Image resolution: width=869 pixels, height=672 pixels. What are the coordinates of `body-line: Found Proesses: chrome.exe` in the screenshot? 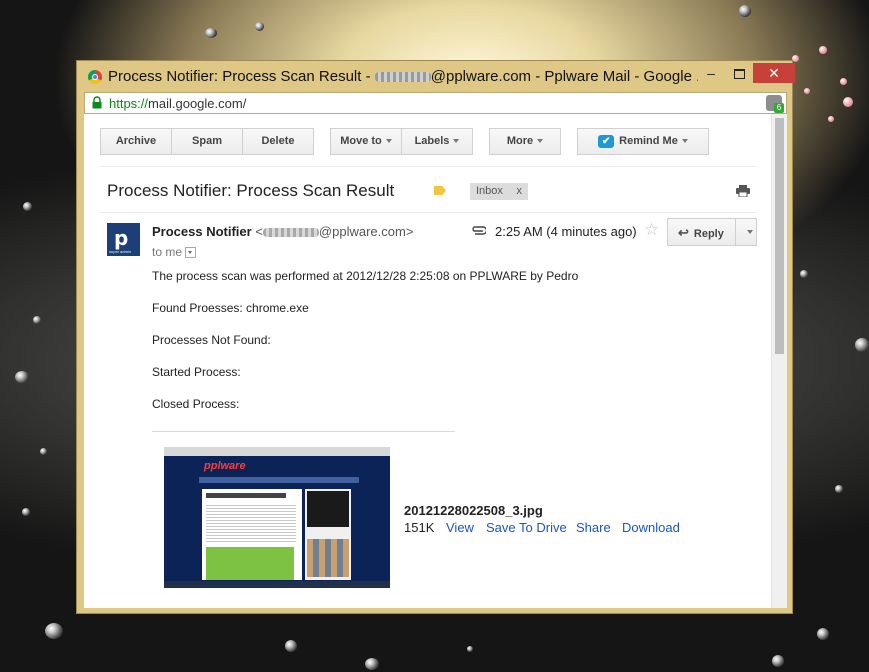 It's located at (230, 308).